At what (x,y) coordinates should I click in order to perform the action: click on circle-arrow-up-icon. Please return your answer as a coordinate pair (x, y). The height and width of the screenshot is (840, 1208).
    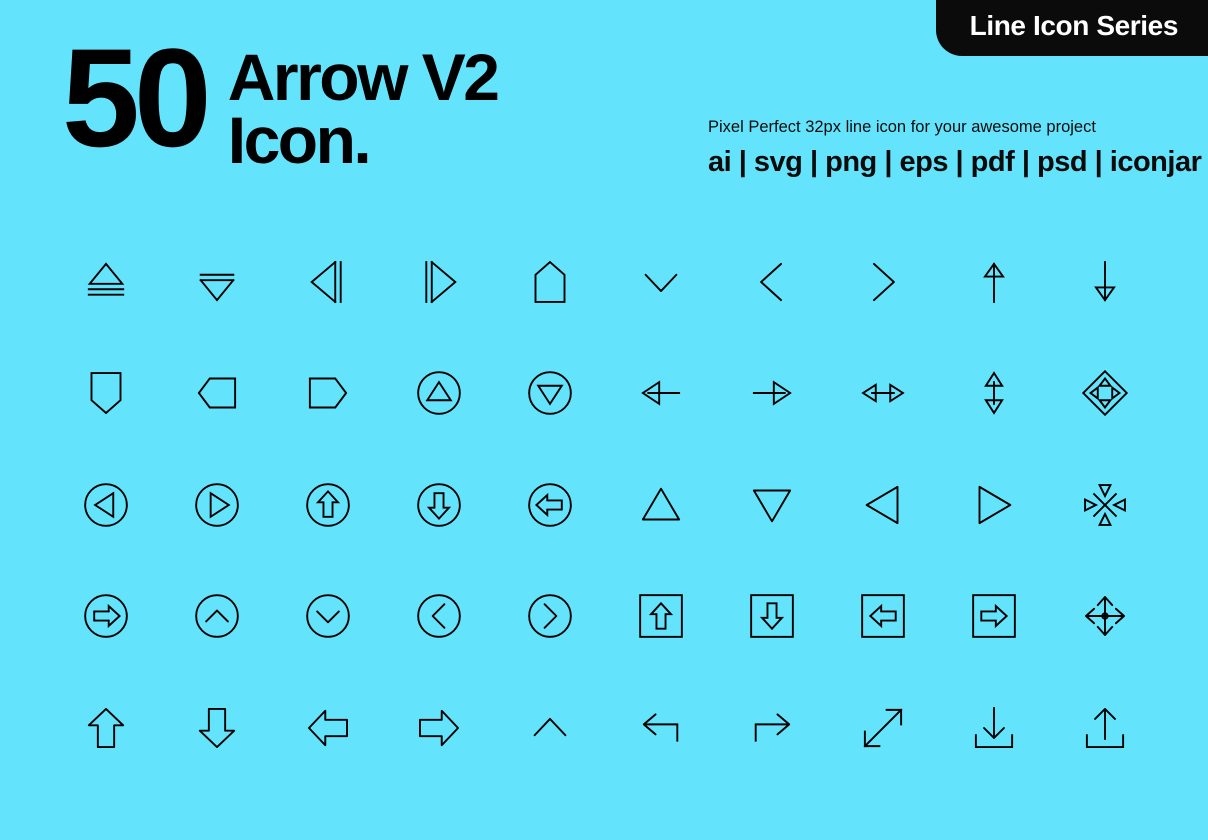
    Looking at the image, I should click on (328, 505).